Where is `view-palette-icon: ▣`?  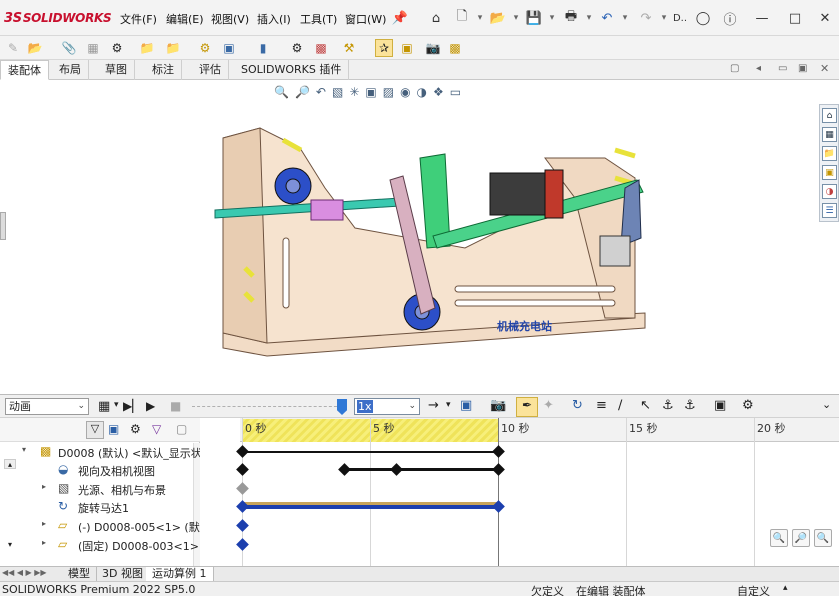 view-palette-icon: ▣ is located at coordinates (829, 172).